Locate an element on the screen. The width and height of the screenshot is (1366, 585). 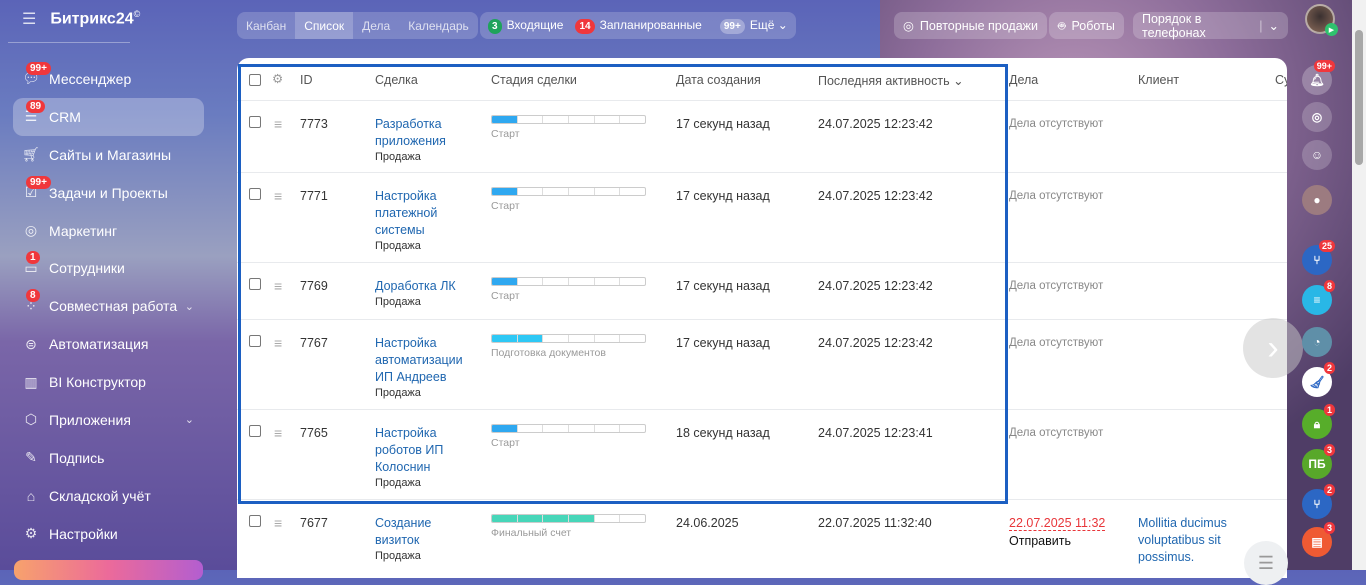
tab-view-2: Дела is located at coordinates (376, 25).